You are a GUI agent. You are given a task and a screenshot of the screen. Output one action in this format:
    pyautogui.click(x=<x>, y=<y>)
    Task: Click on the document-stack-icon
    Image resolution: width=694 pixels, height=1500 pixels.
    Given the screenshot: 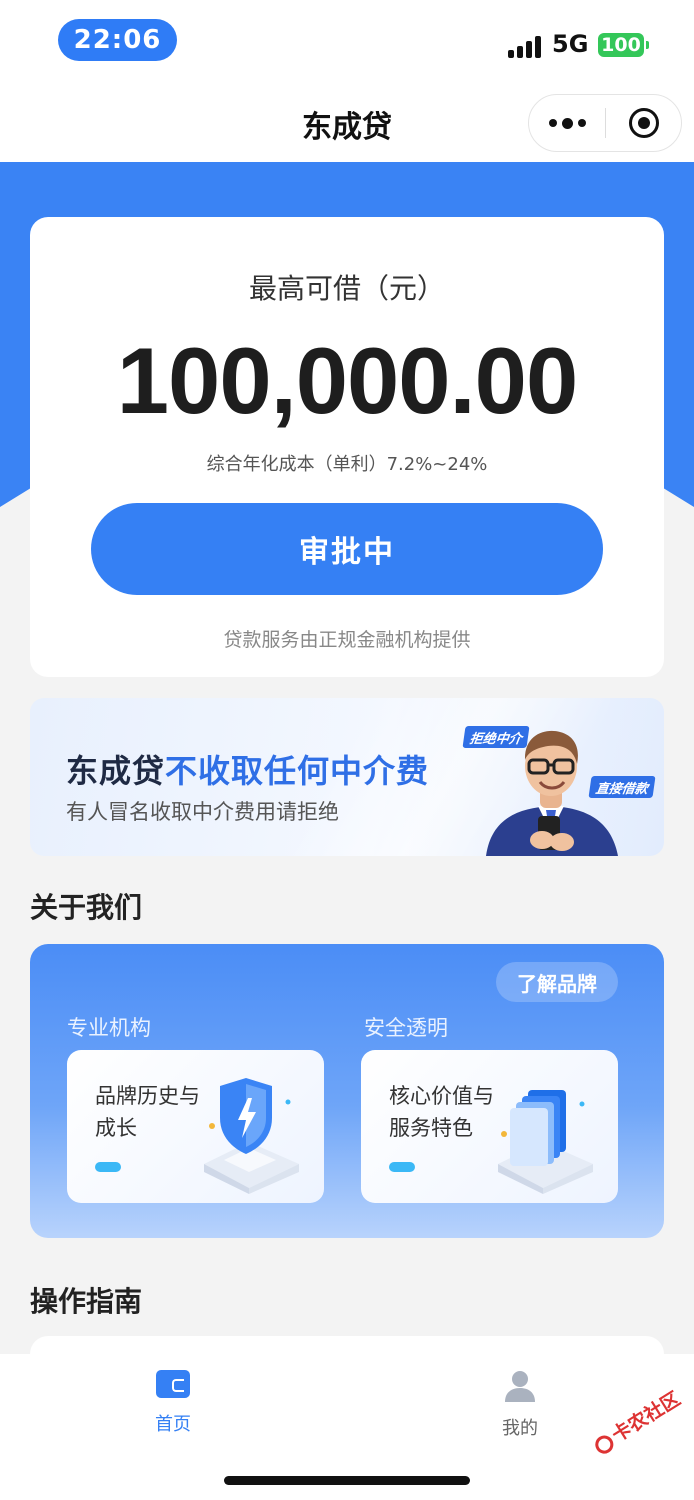 What is the action you would take?
    pyautogui.click(x=545, y=1142)
    